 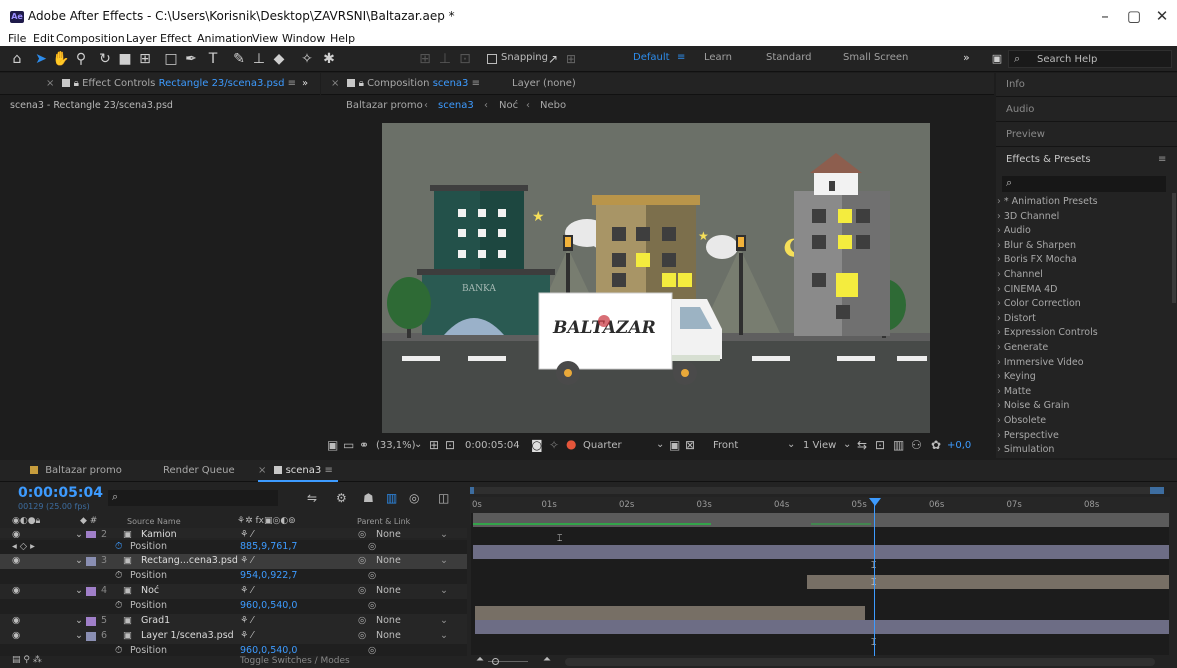 I want to click on motion-blur-icon: ◎, so click(x=414, y=498).